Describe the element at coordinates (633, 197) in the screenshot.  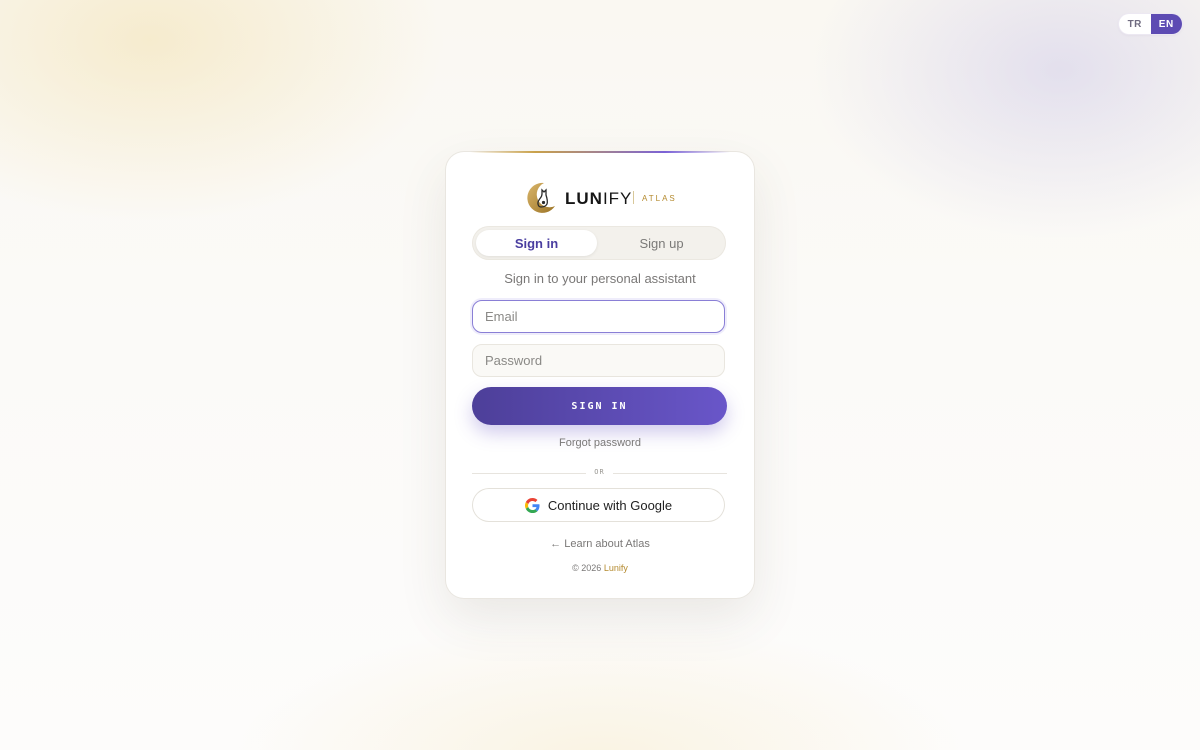
I see `brand-separator` at that location.